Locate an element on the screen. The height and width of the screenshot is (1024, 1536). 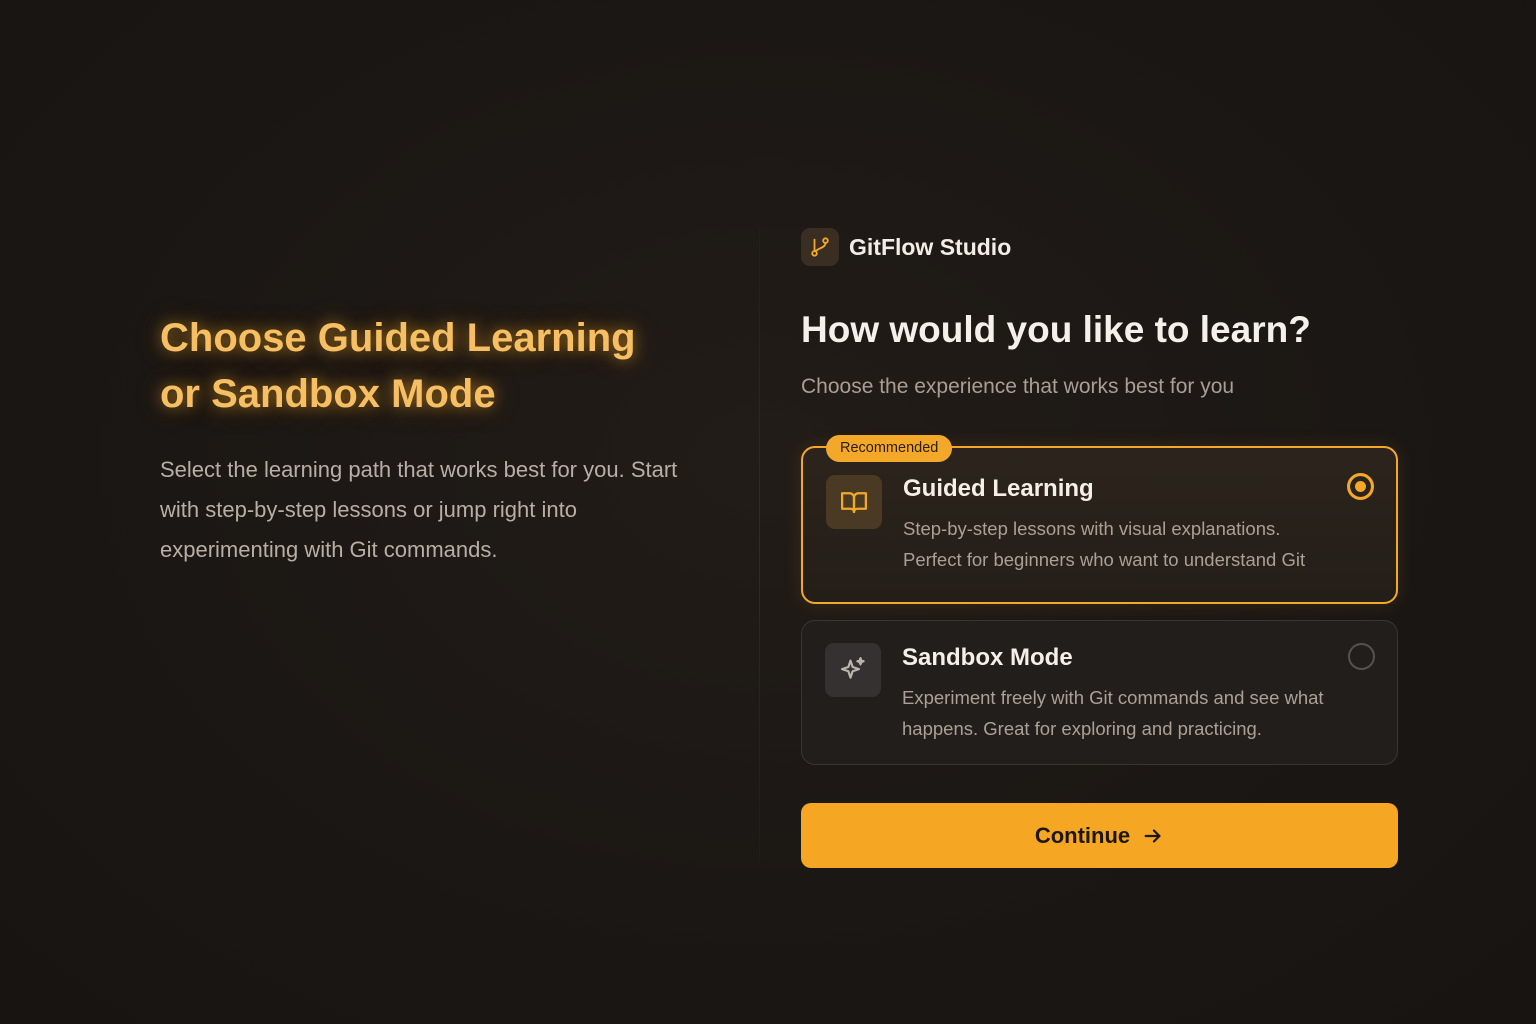
hero-title-line2: or Sandbox Mode is located at coordinates (328, 394).